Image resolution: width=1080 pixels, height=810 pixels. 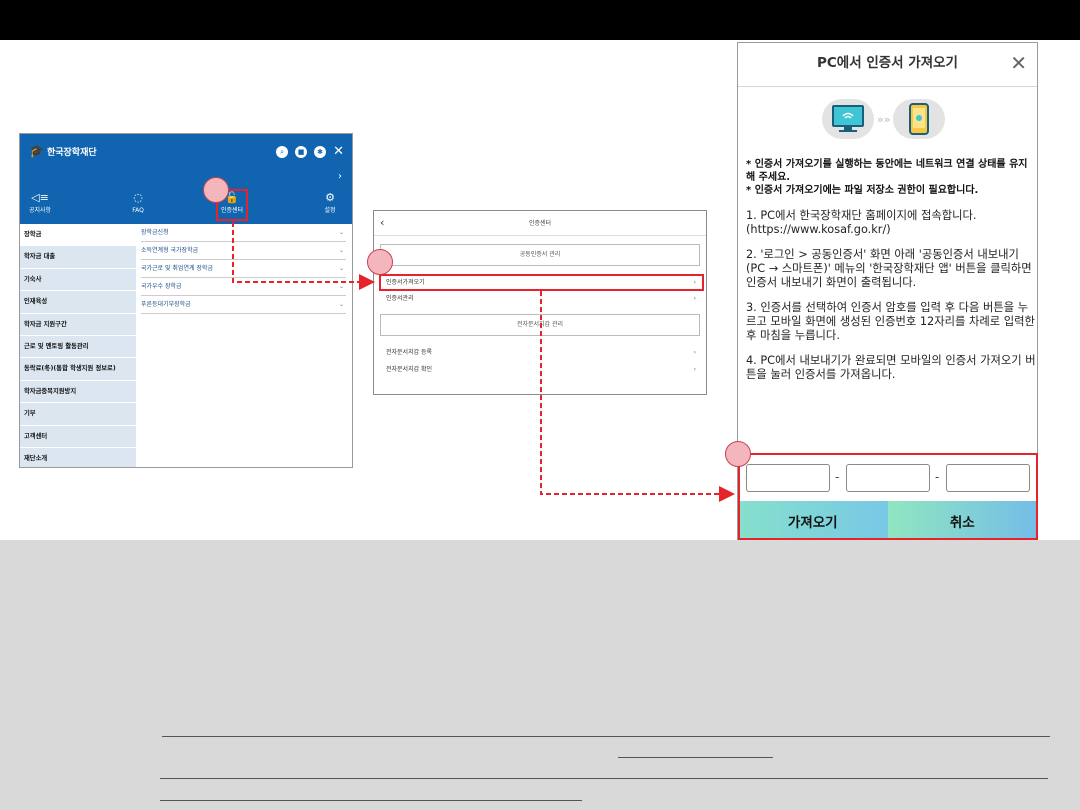 I want to click on submenu-item: 장학금신청 ⌄, so click(x=243, y=233).